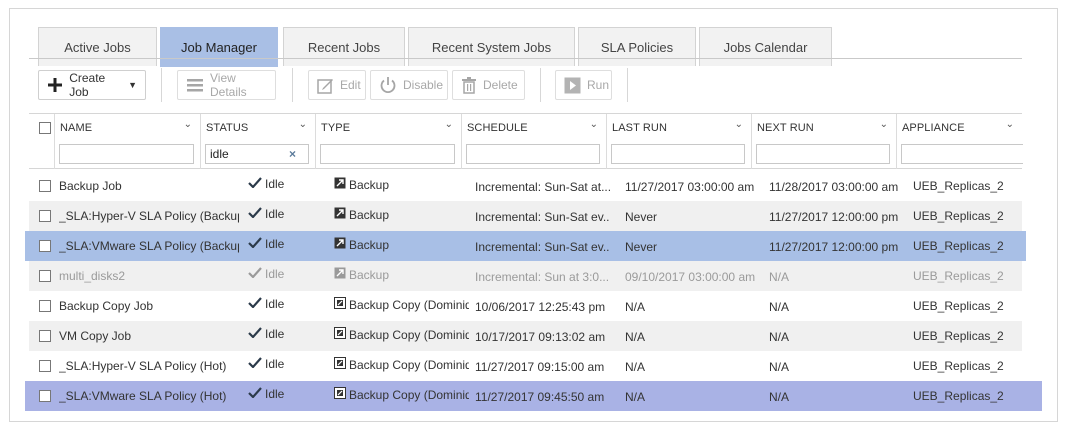 The image size is (1085, 446). I want to click on cell-schedule: 11/27/2017 09:45:50 am, so click(540, 397).